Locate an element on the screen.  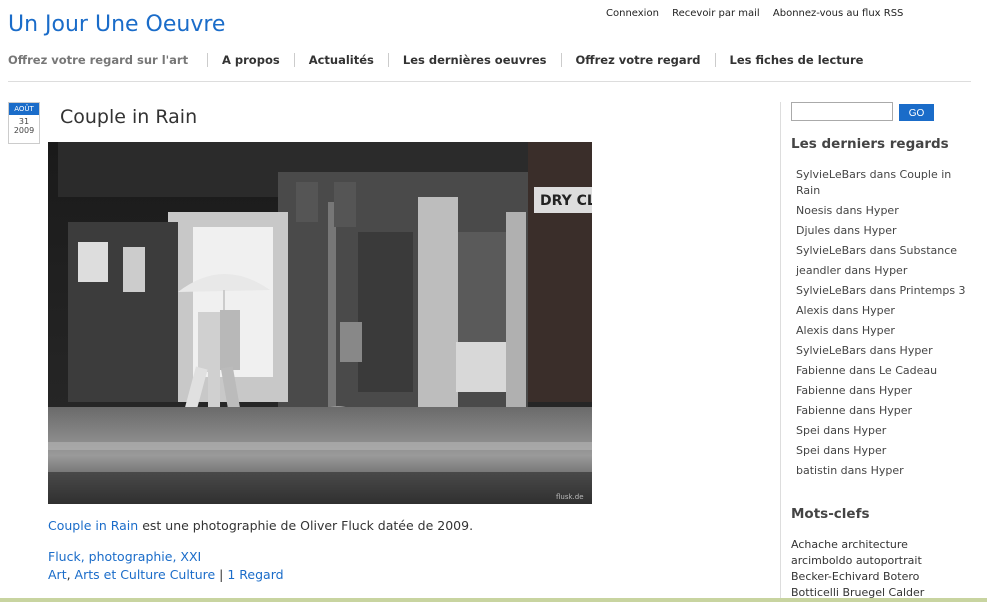
svg-text: DRY CLE is located at coordinates (566, 201).